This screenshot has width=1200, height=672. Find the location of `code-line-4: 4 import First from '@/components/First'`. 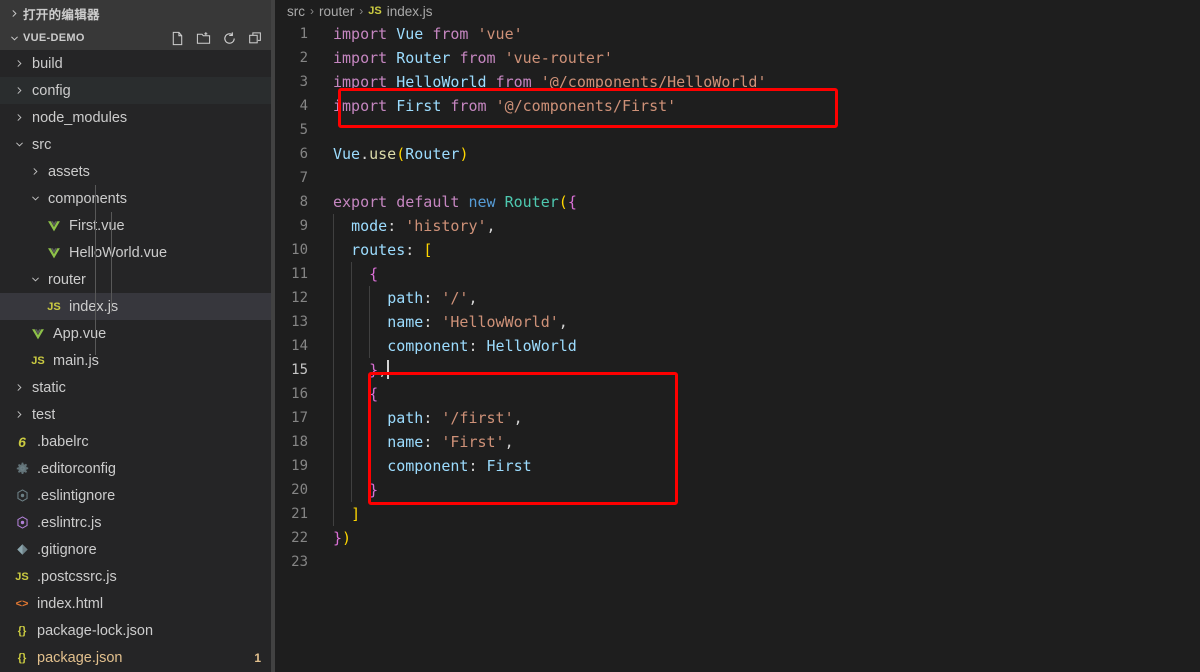

code-line-4: 4 import First from '@/components/First' is located at coordinates (737, 106).